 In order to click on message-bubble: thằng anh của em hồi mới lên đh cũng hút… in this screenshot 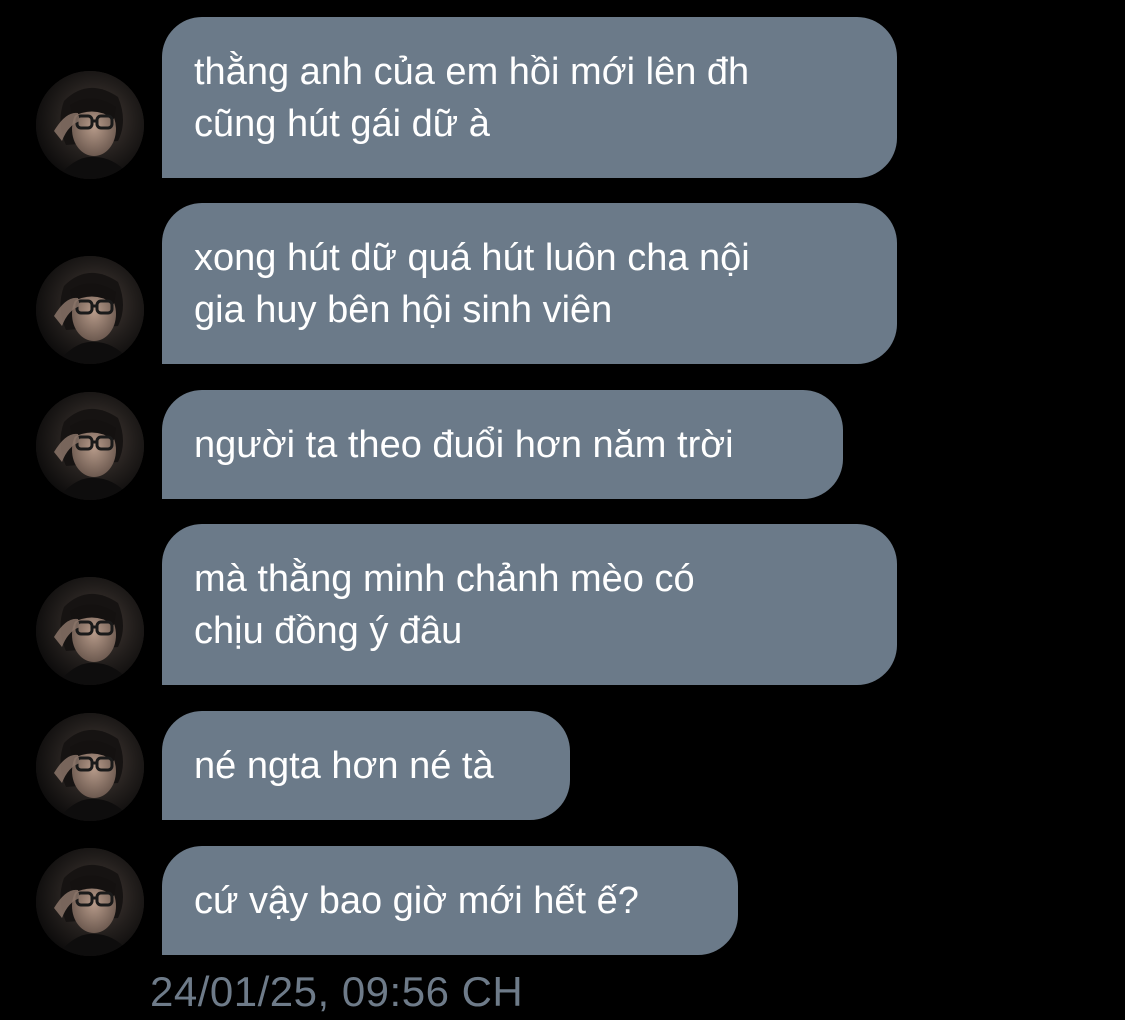, I will do `click(529, 97)`.